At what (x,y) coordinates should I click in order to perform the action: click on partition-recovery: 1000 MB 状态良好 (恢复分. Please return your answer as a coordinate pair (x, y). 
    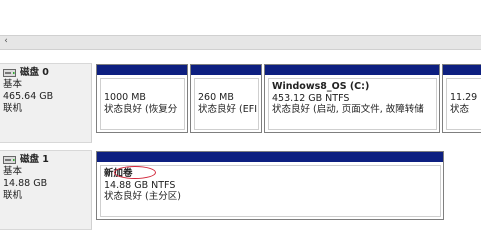
    Looking at the image, I should click on (142, 98).